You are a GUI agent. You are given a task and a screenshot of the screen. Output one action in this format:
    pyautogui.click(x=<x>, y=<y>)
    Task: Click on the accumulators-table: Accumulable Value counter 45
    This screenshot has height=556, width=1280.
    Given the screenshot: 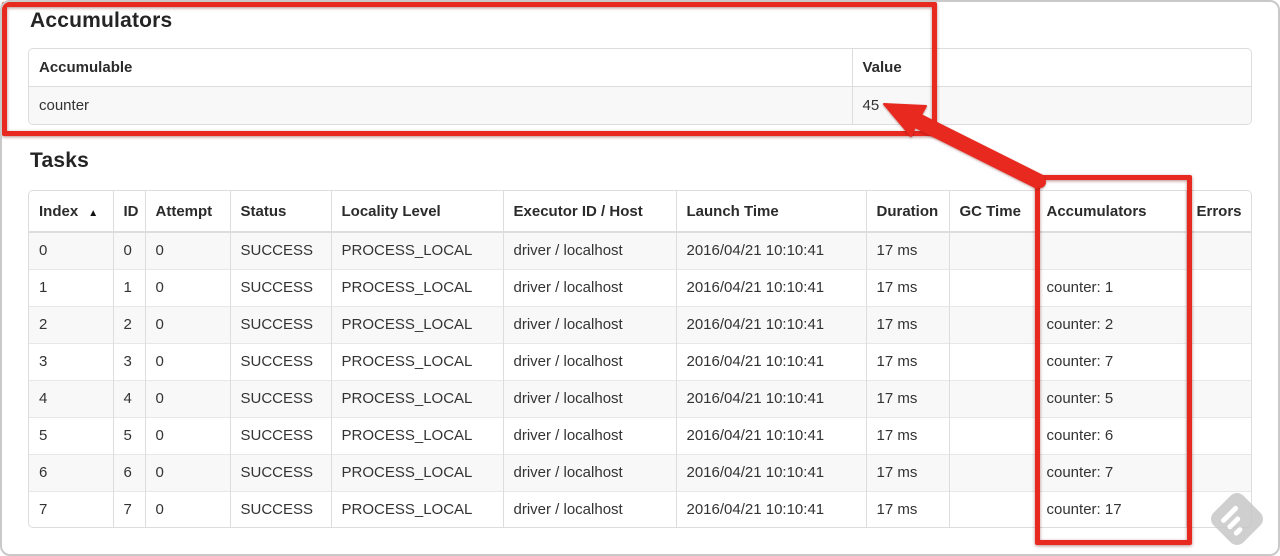 What is the action you would take?
    pyautogui.click(x=640, y=86)
    